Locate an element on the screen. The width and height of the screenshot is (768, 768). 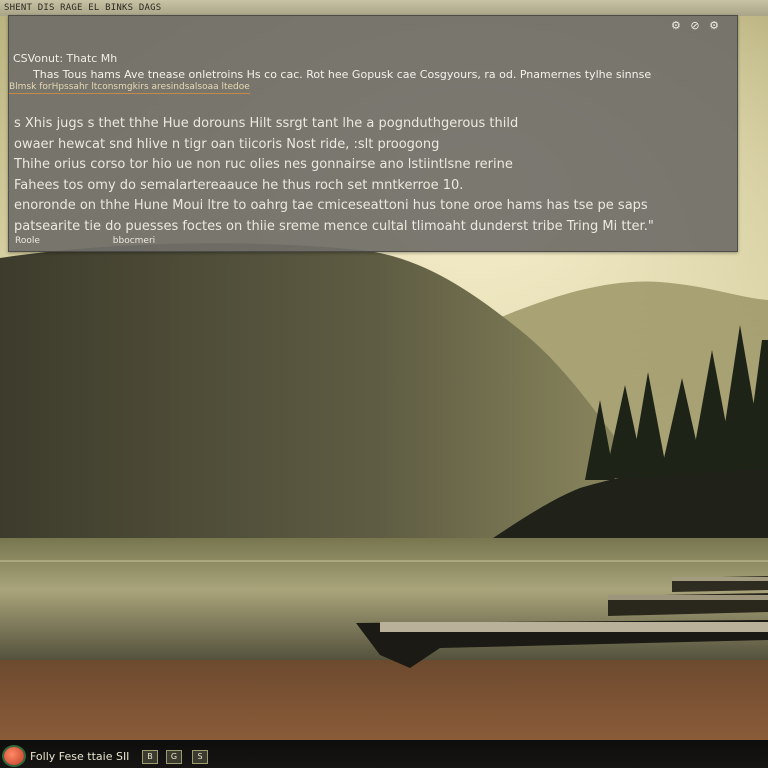
settings-icon: ⚙ is located at coordinates (676, 25).